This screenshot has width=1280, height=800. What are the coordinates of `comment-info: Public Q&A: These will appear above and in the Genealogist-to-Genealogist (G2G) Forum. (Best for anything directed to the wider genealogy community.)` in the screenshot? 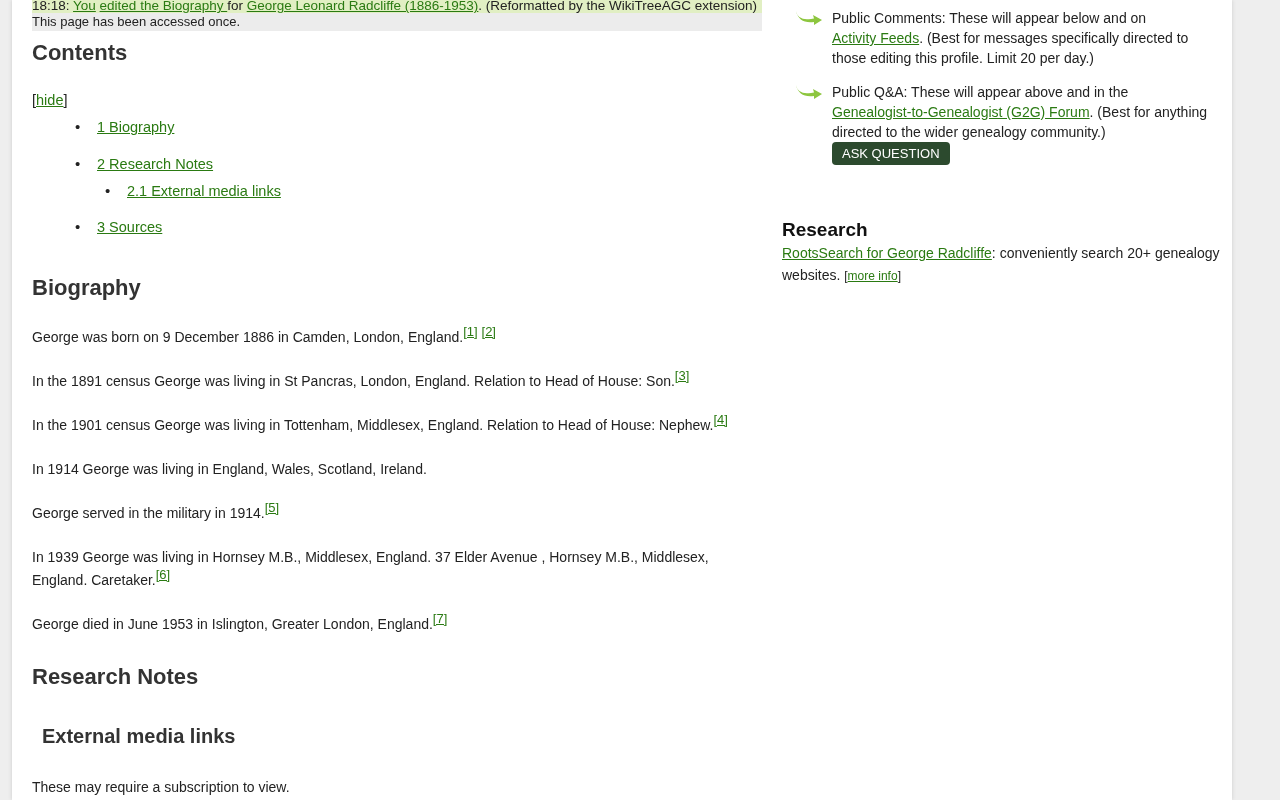 It's located at (1020, 112).